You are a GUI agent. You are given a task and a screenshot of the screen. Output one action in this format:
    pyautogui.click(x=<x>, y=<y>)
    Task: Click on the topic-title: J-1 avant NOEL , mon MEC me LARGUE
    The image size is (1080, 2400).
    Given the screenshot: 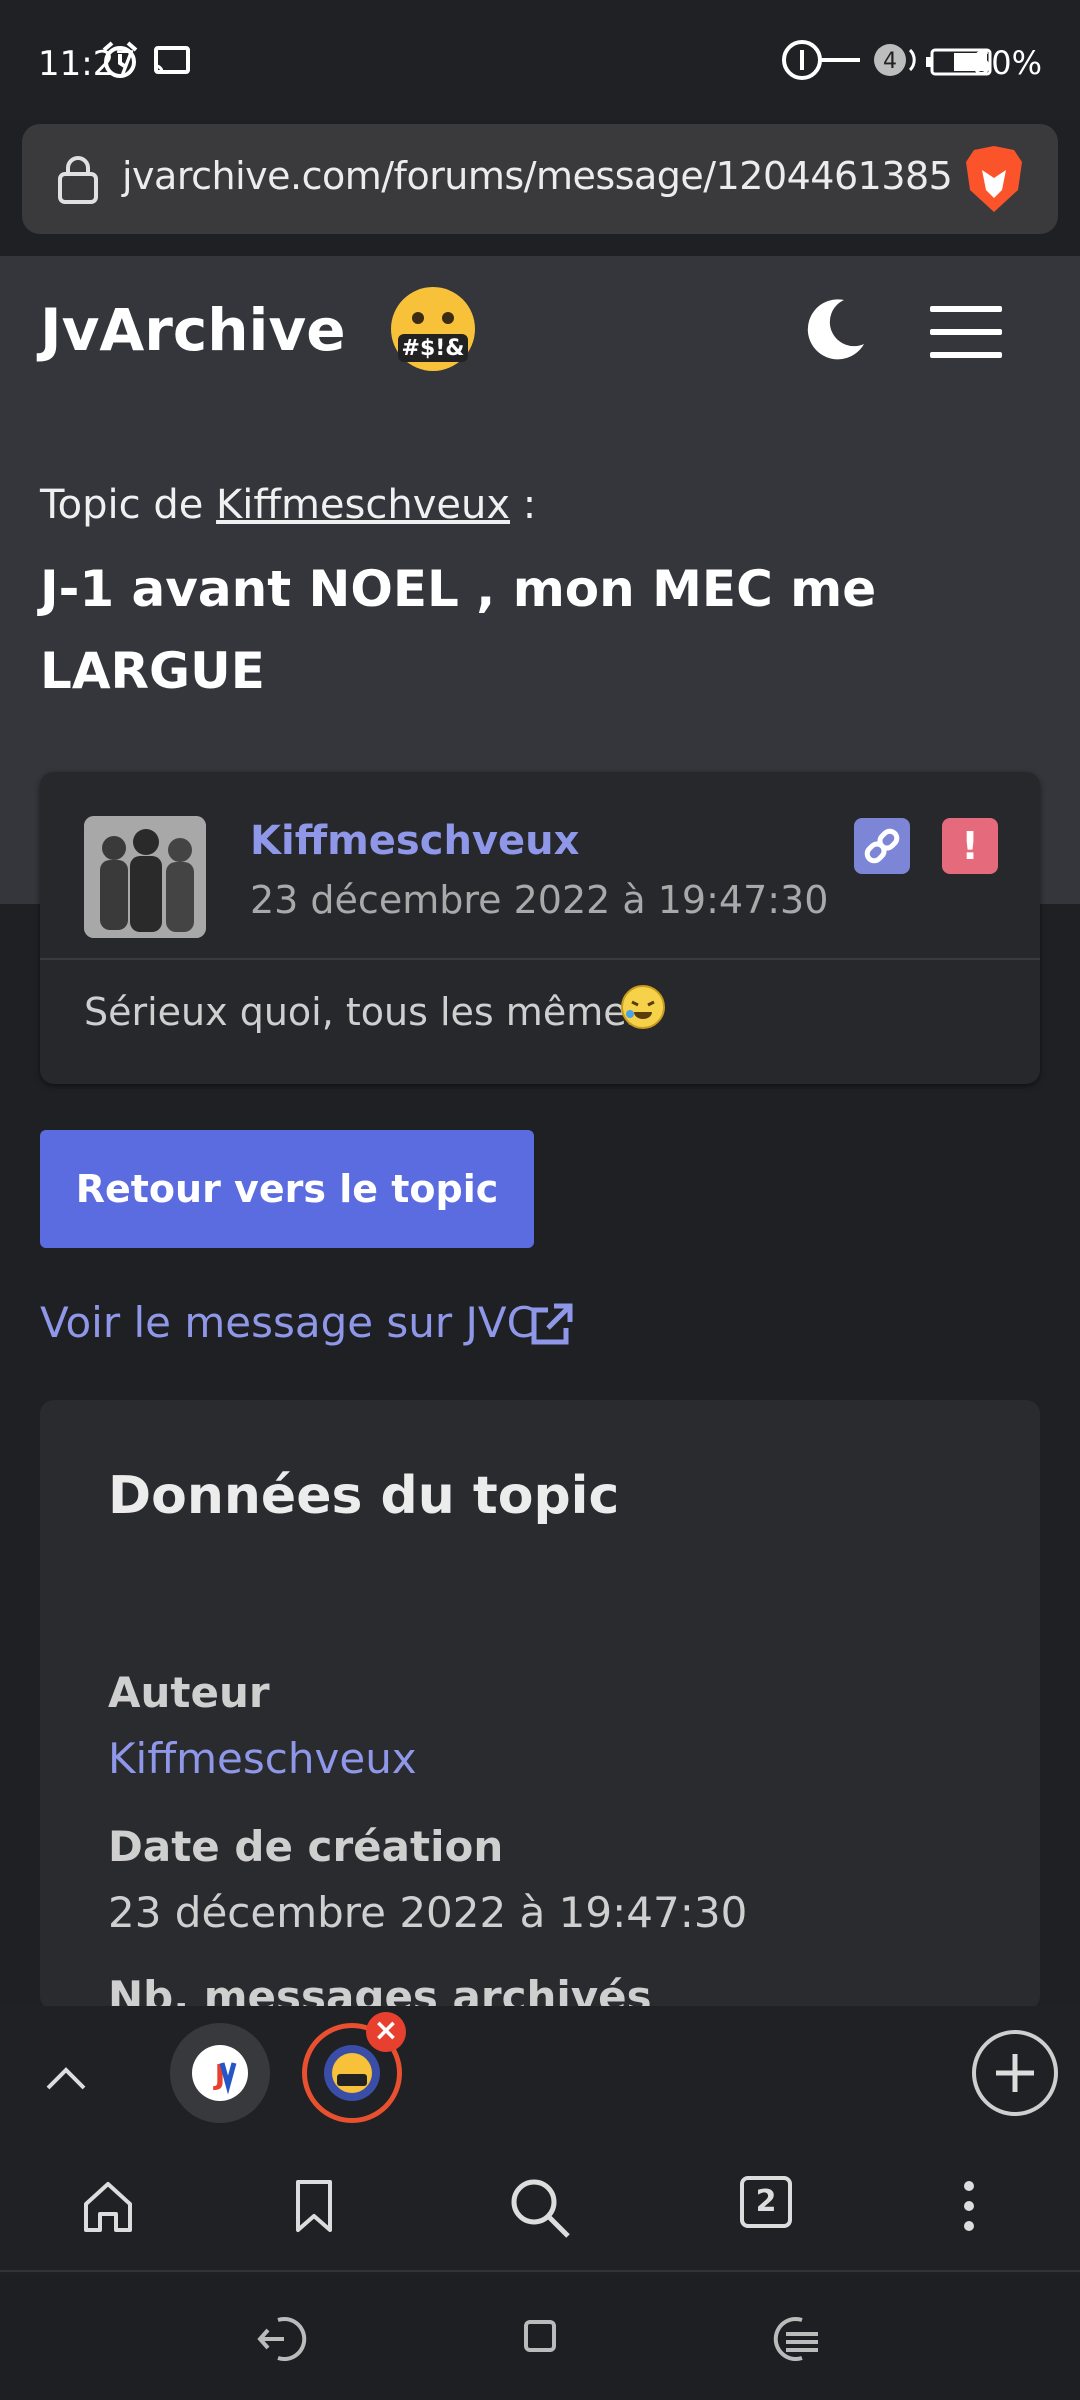 What is the action you would take?
    pyautogui.click(x=458, y=630)
    